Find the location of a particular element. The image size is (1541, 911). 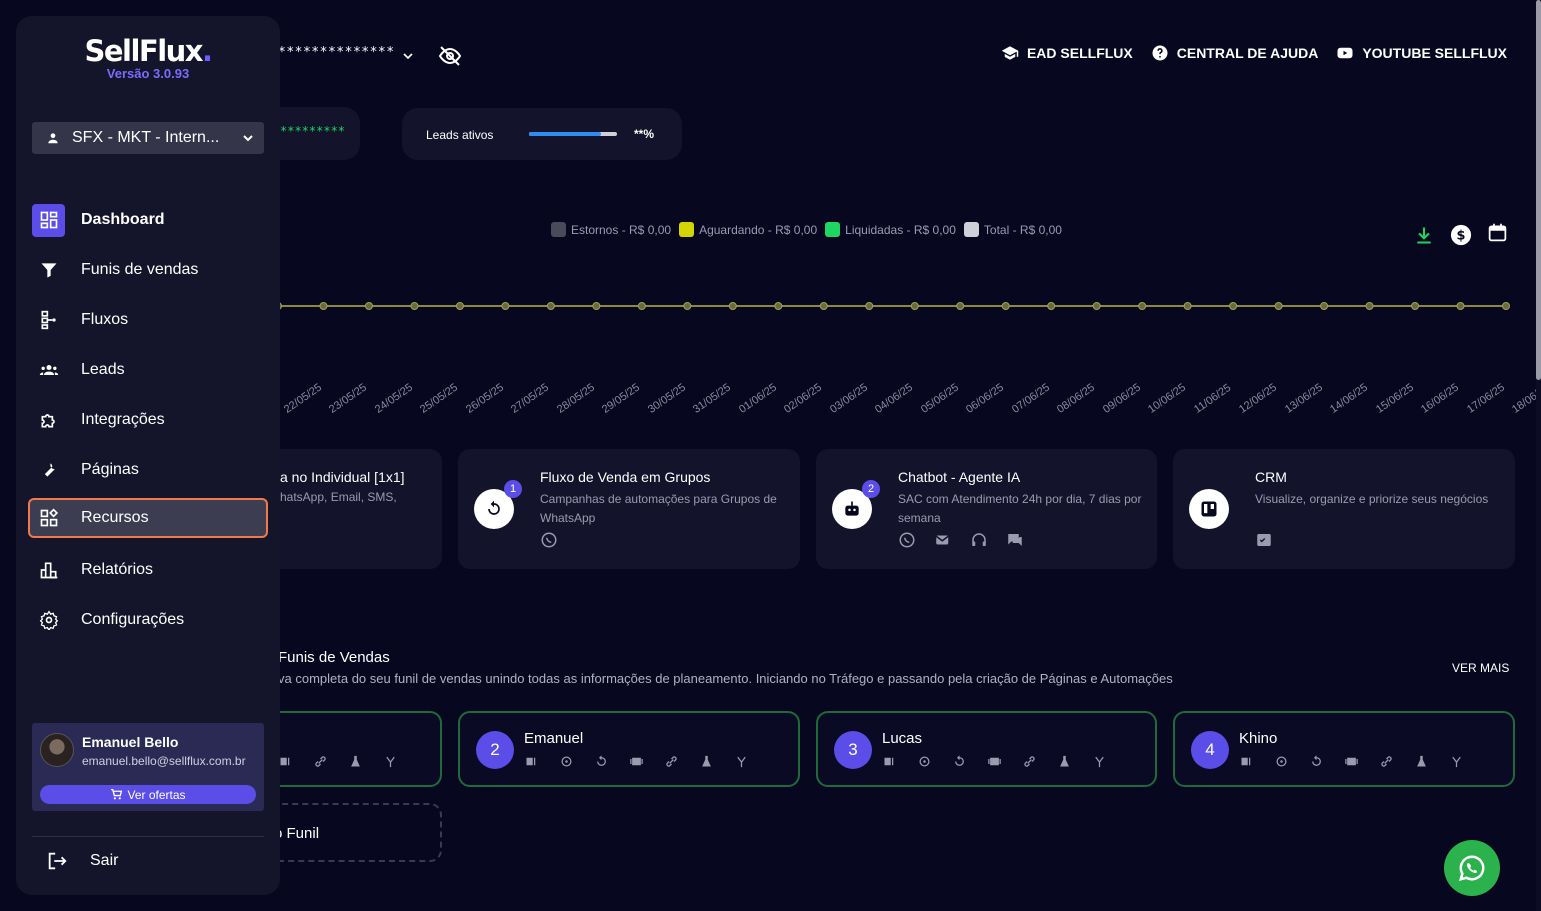

sync-icon is located at coordinates (959, 760).